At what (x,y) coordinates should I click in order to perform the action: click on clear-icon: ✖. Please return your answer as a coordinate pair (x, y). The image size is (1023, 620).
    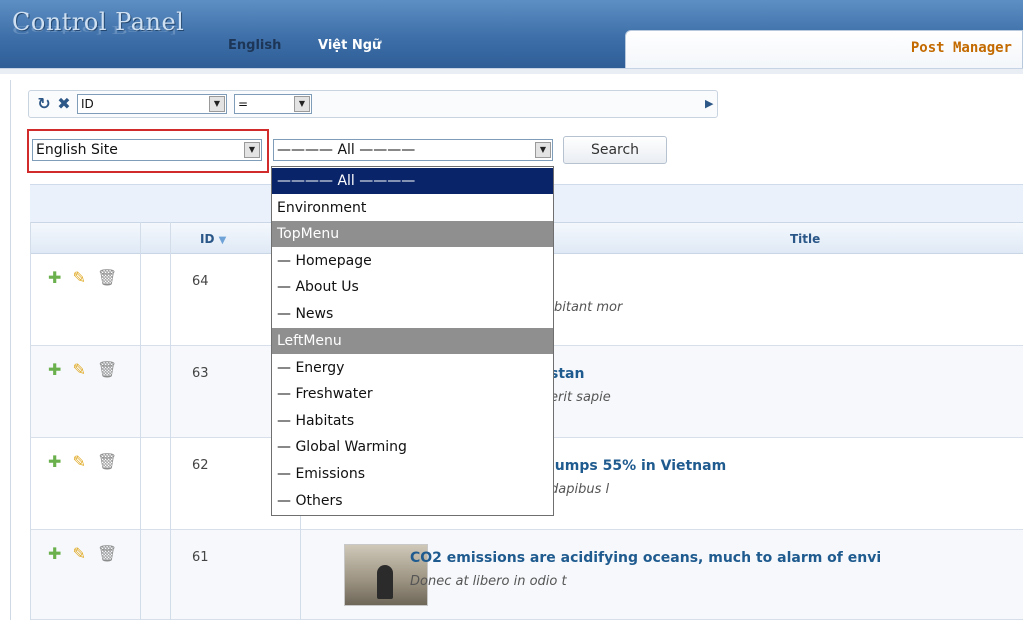
    Looking at the image, I should click on (64, 104).